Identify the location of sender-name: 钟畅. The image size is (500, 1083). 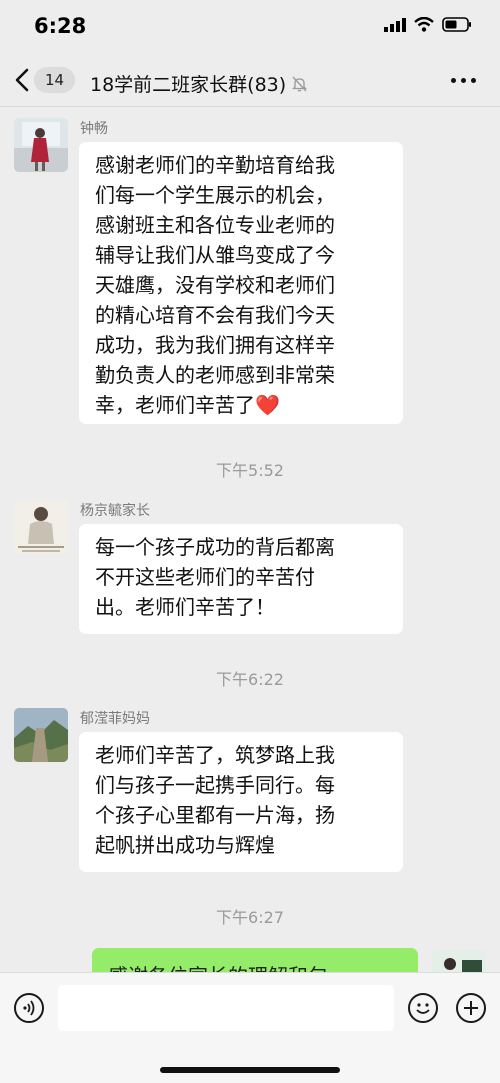
(94, 129).